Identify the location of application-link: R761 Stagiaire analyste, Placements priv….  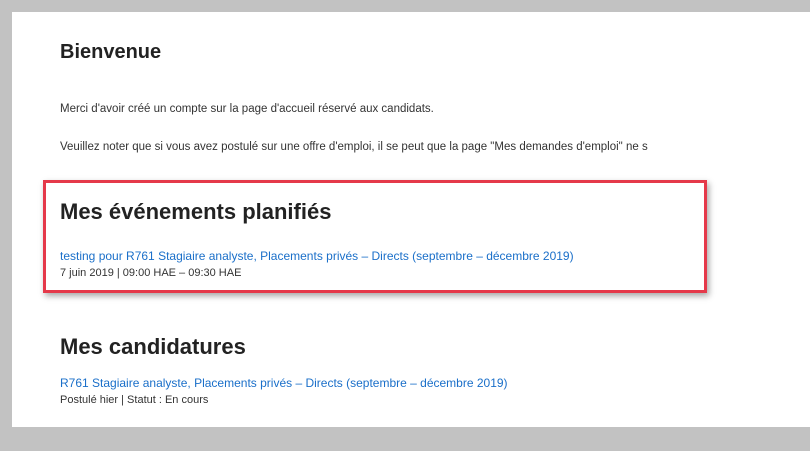
(284, 383).